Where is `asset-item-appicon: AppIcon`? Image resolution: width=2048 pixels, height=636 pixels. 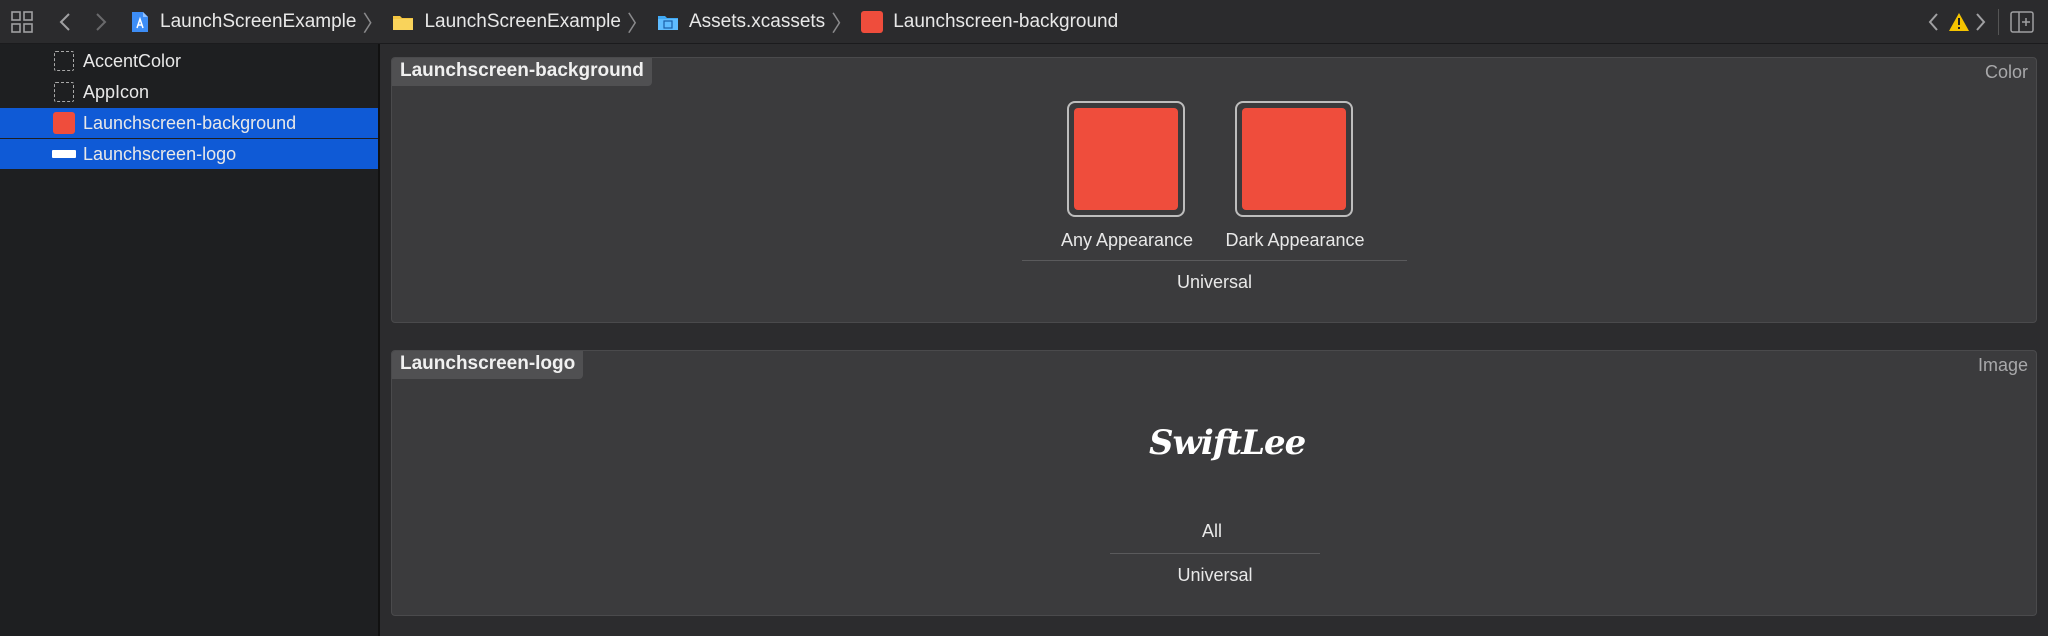 asset-item-appicon: AppIcon is located at coordinates (189, 92).